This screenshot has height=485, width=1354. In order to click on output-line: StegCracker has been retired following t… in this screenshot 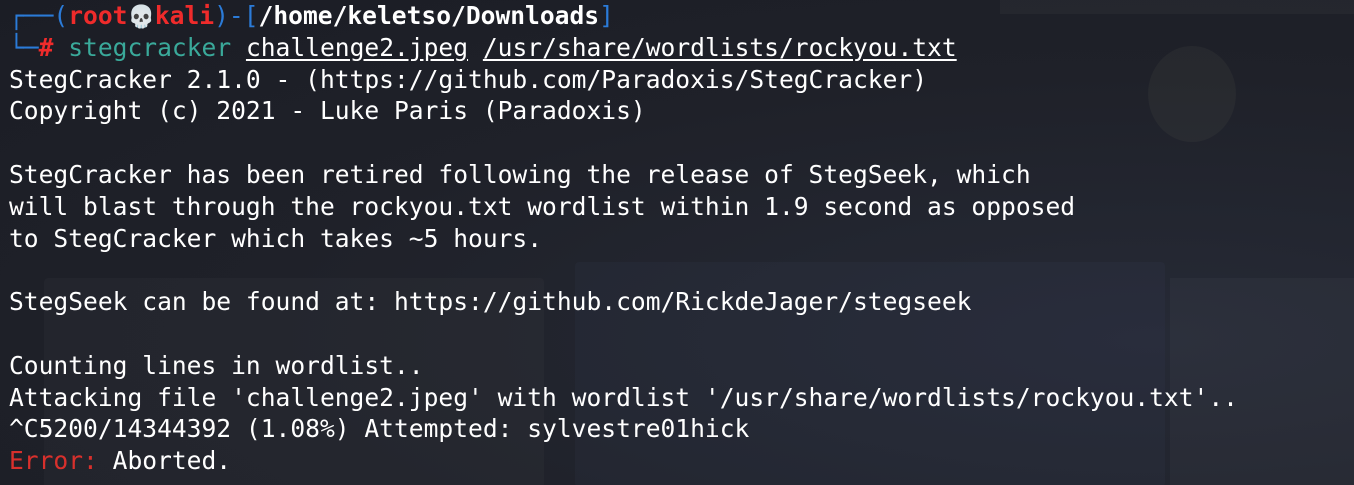, I will do `click(520, 174)`.